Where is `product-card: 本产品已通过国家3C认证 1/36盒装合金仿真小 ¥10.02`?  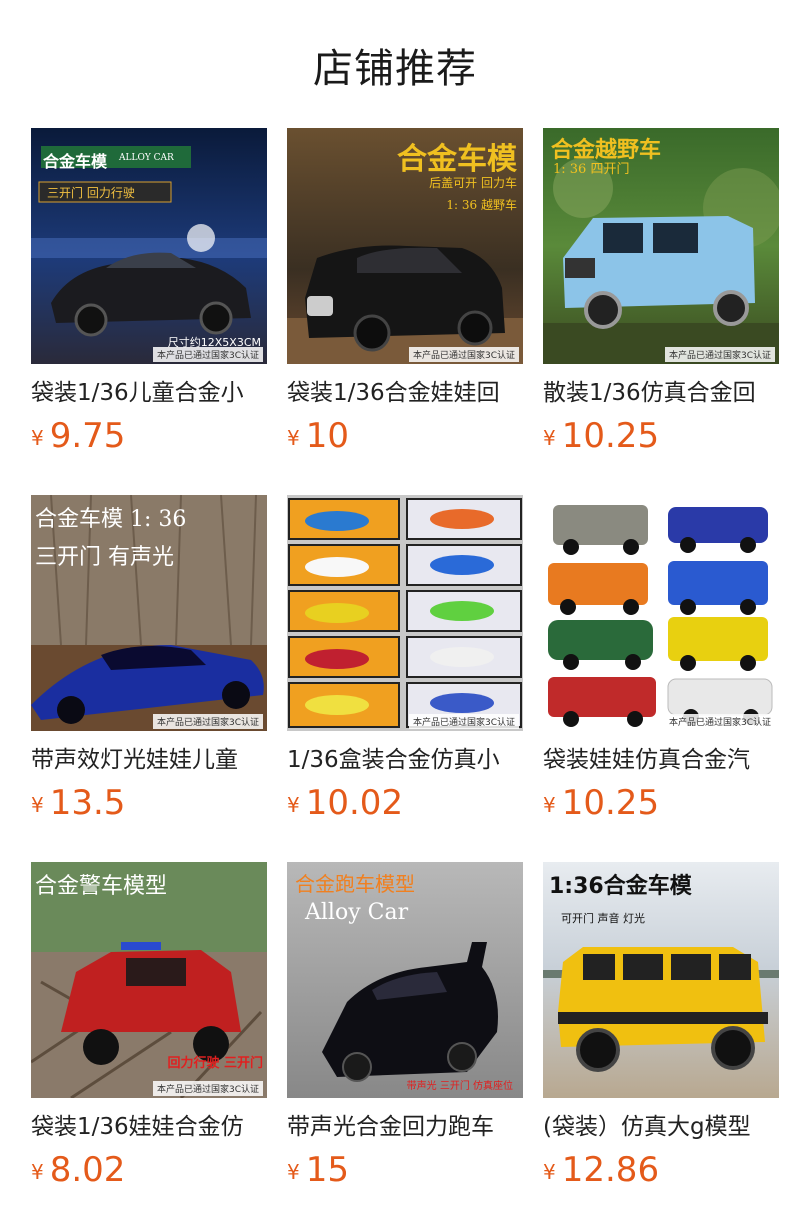 product-card: 本产品已通过国家3C认证 1/36盒装合金仿真小 ¥10.02 is located at coordinates (405, 678).